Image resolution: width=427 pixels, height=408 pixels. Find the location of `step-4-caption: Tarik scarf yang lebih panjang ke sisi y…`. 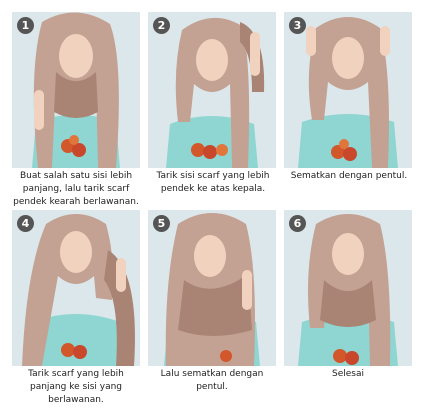

step-4-caption: Tarik scarf yang lebih panjang ke sisi y… is located at coordinates (76, 387).